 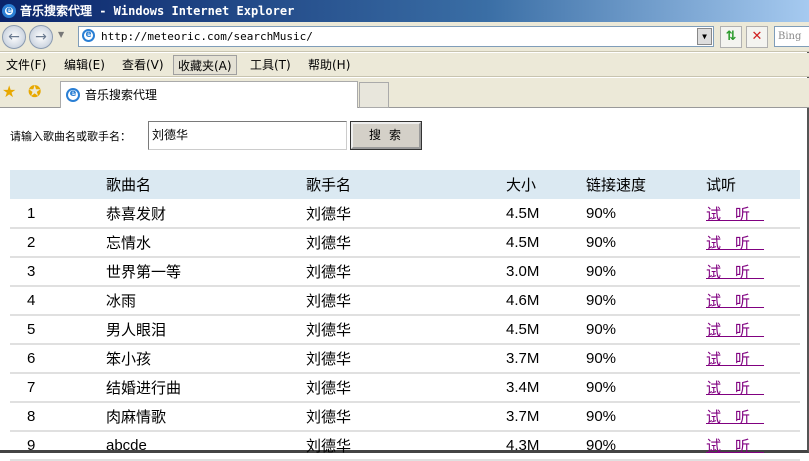 I want to click on search-label: 请输入歌曲名或歌手名：, so click(x=70, y=136).